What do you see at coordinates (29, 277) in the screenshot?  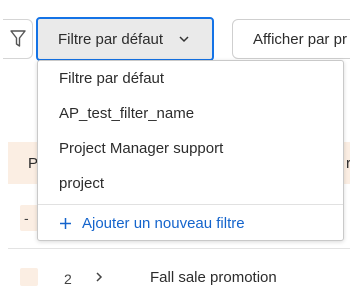 I see `row-select-checkbox` at bounding box center [29, 277].